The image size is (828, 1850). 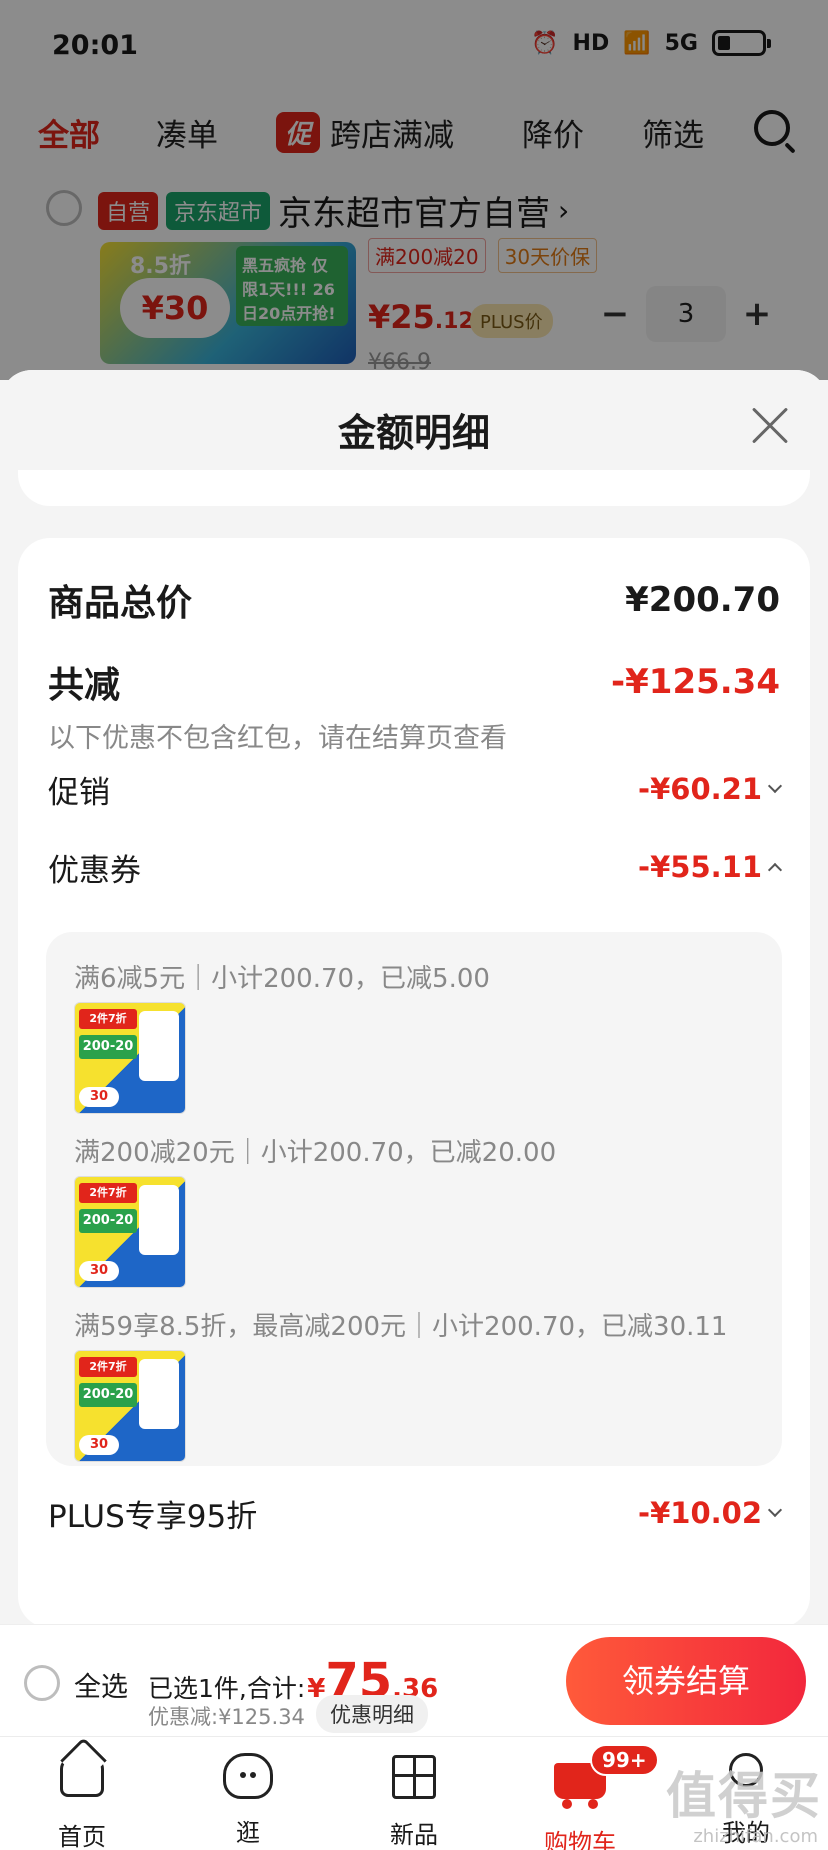 What do you see at coordinates (414, 600) in the screenshot?
I see `total-price-row: 商品总价 ¥200.70` at bounding box center [414, 600].